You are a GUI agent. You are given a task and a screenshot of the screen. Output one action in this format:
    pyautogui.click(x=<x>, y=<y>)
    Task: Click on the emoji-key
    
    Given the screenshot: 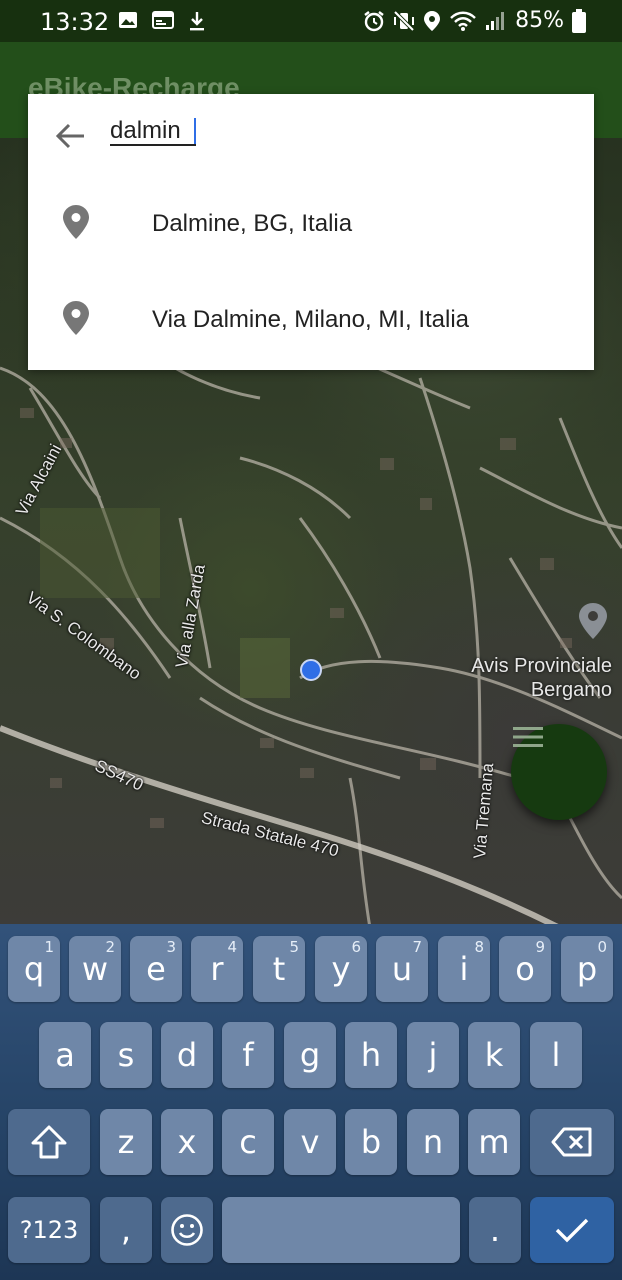 What is the action you would take?
    pyautogui.click(x=187, y=1230)
    